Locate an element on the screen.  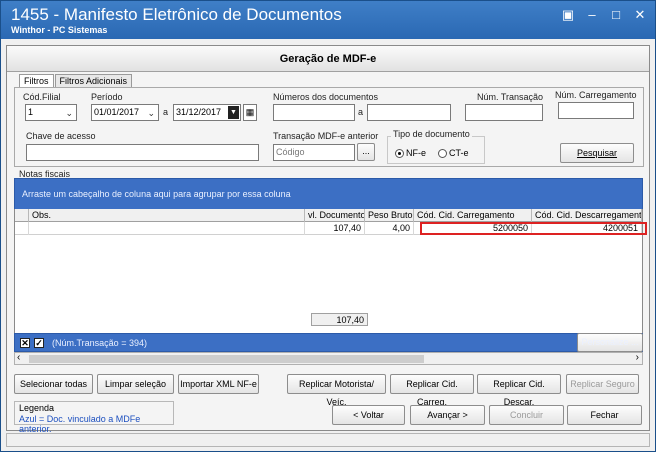
transacao-placeholder: Código is located at coordinates (290, 152).